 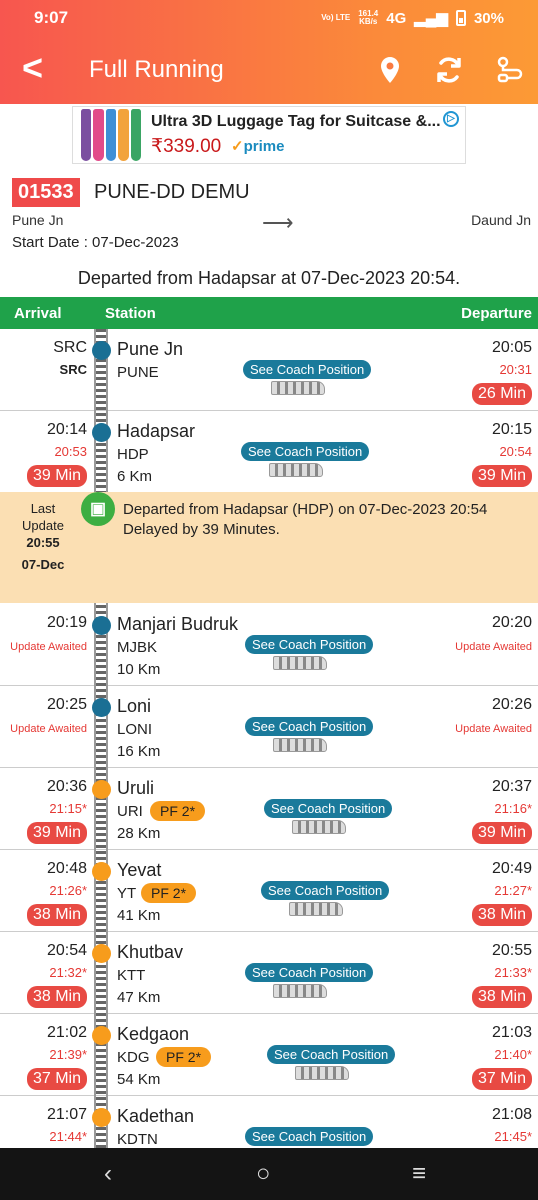 I want to click on actual-arrival: 21:32*, so click(x=68, y=972).